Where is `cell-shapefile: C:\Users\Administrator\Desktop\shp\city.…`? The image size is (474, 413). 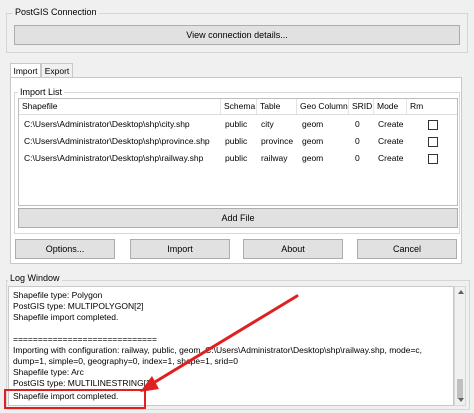 cell-shapefile: C:\Users\Administrator\Desktop\shp\city.… is located at coordinates (107, 124).